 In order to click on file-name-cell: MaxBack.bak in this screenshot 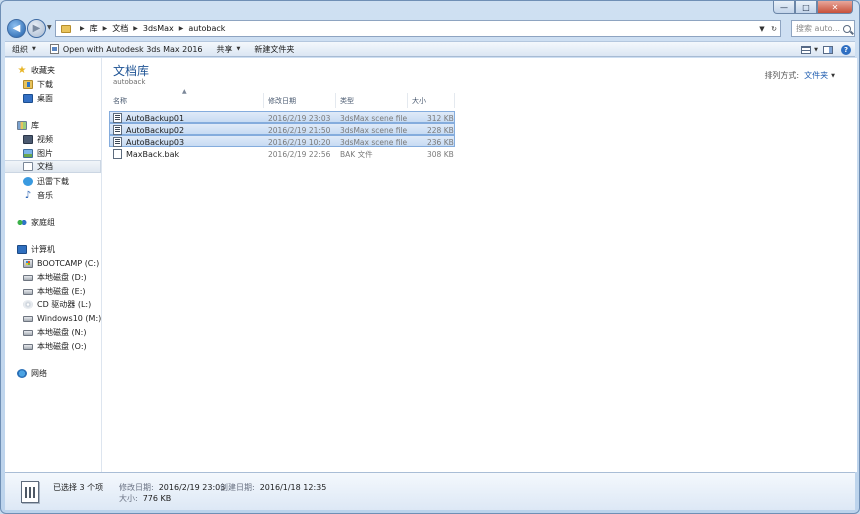, I will do `click(146, 154)`.